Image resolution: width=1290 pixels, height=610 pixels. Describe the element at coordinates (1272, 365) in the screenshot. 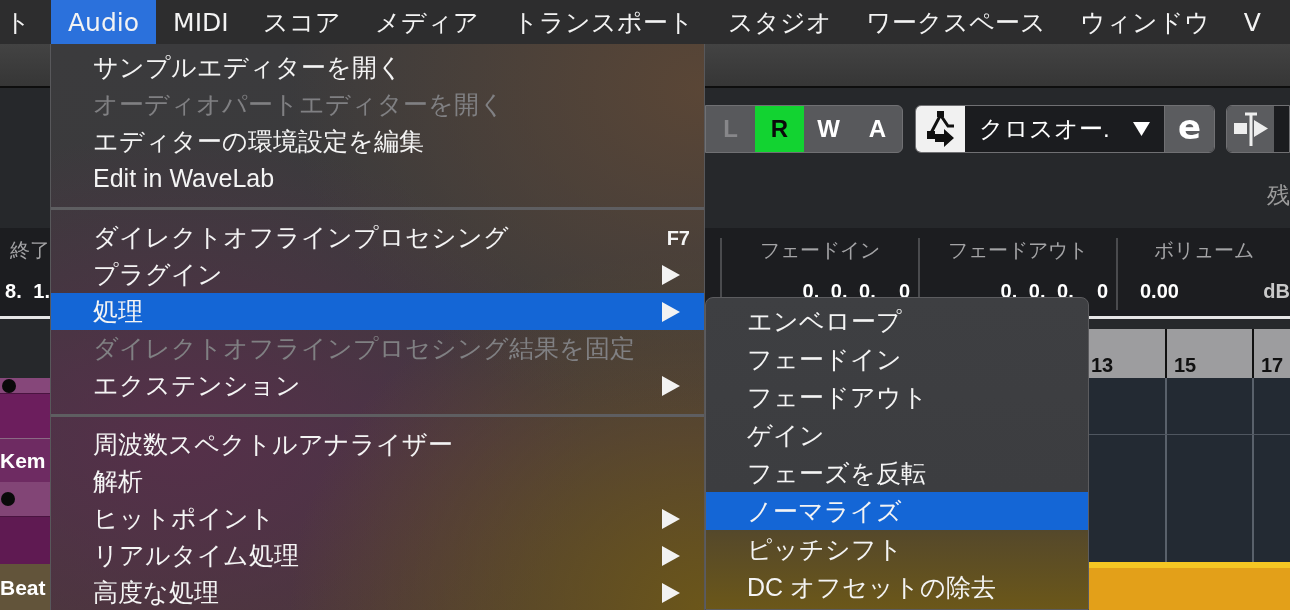

I see `bar-number: 17` at that location.